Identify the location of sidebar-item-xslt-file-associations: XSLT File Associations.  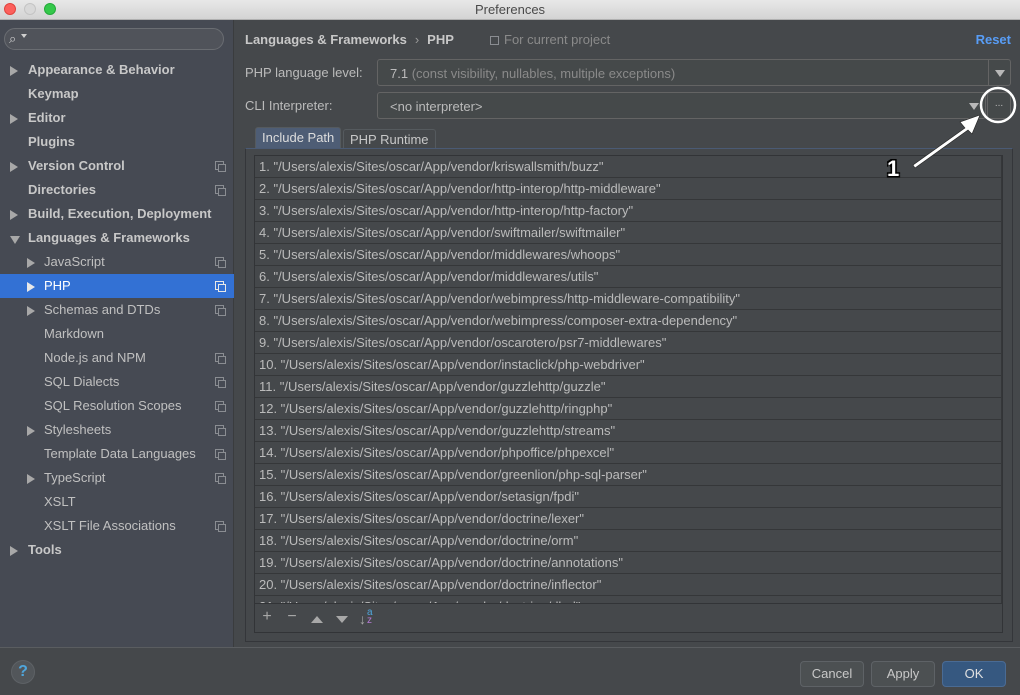
(117, 526).